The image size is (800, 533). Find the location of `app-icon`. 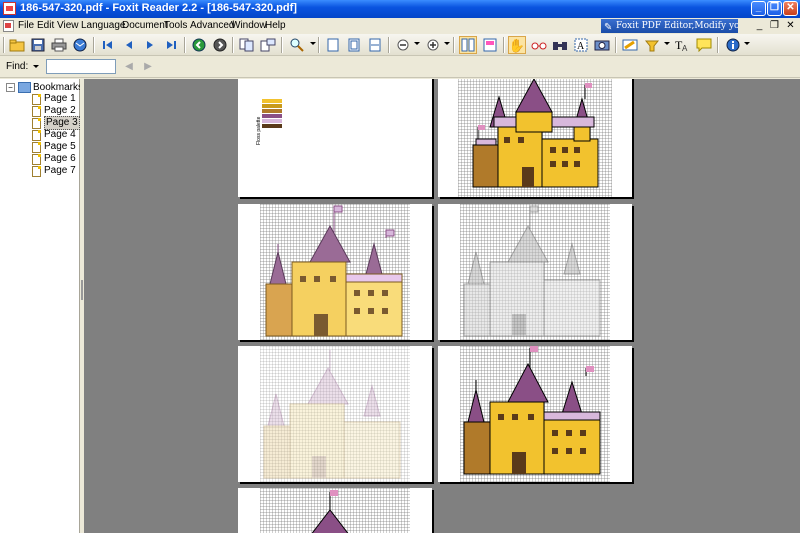

app-icon is located at coordinates (9, 8).